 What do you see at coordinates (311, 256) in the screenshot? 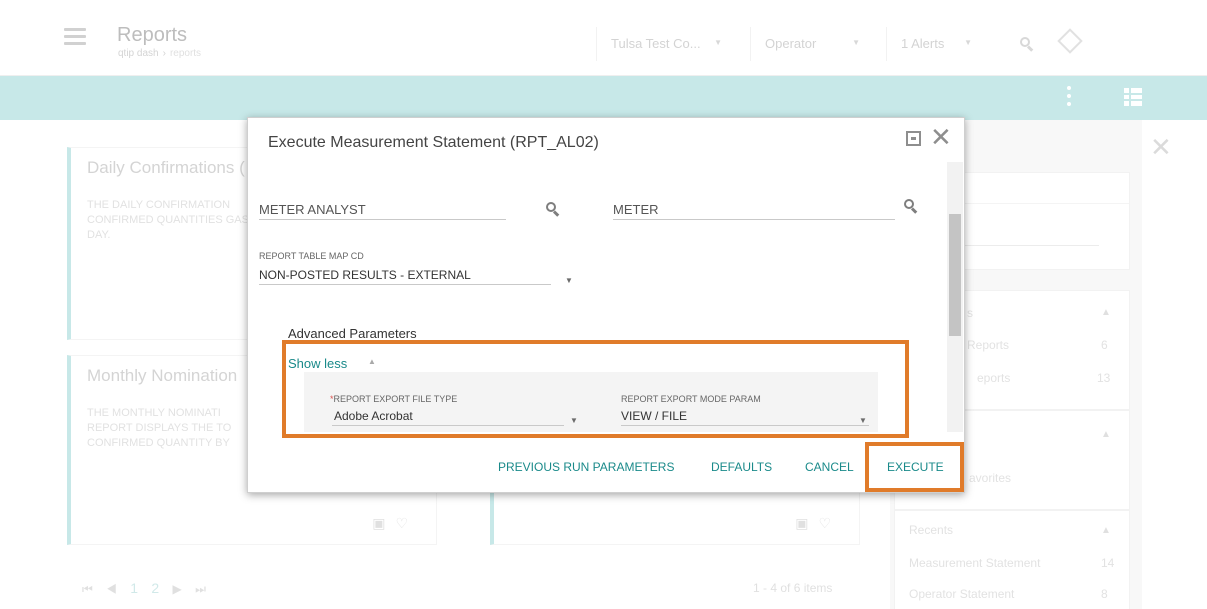
I see `report-table-map-label: REPORT TABLE MAP CD` at bounding box center [311, 256].